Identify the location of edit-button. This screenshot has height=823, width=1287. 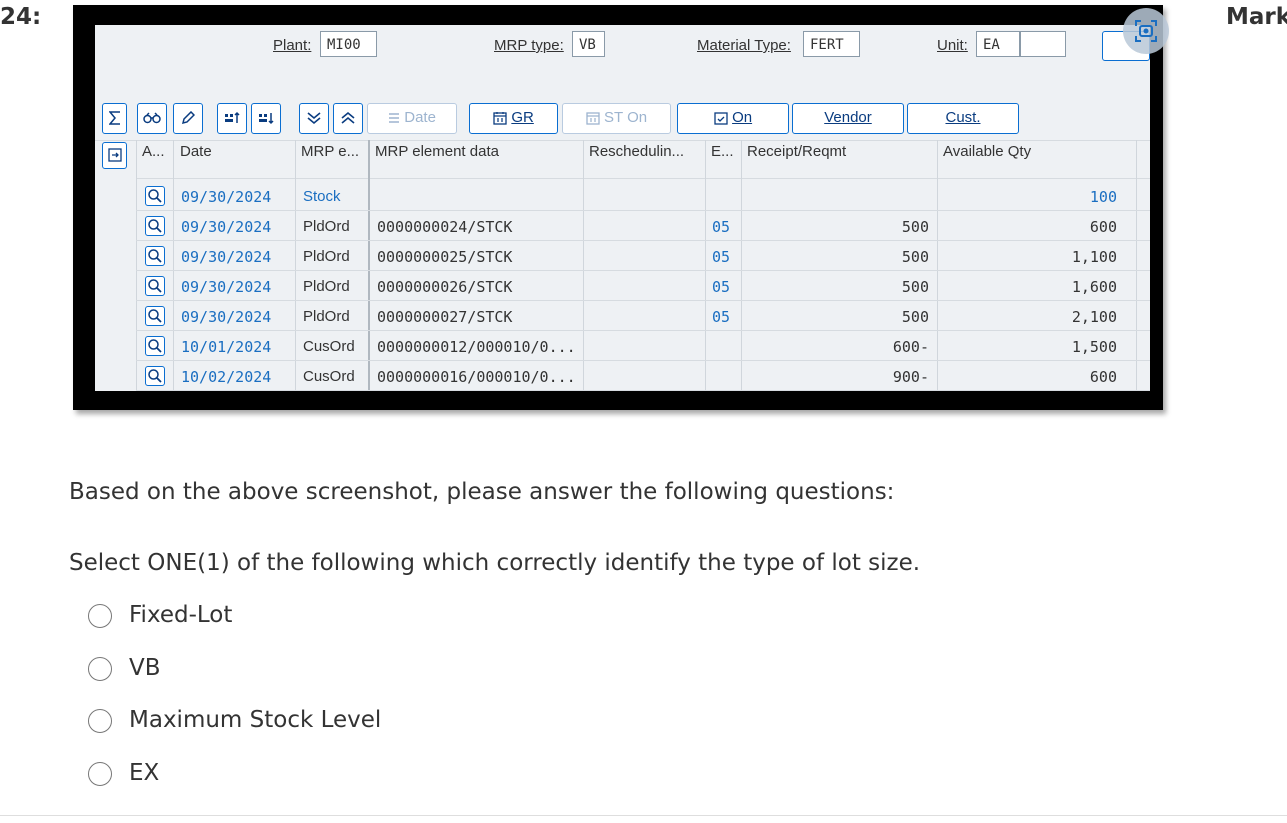
(188, 118).